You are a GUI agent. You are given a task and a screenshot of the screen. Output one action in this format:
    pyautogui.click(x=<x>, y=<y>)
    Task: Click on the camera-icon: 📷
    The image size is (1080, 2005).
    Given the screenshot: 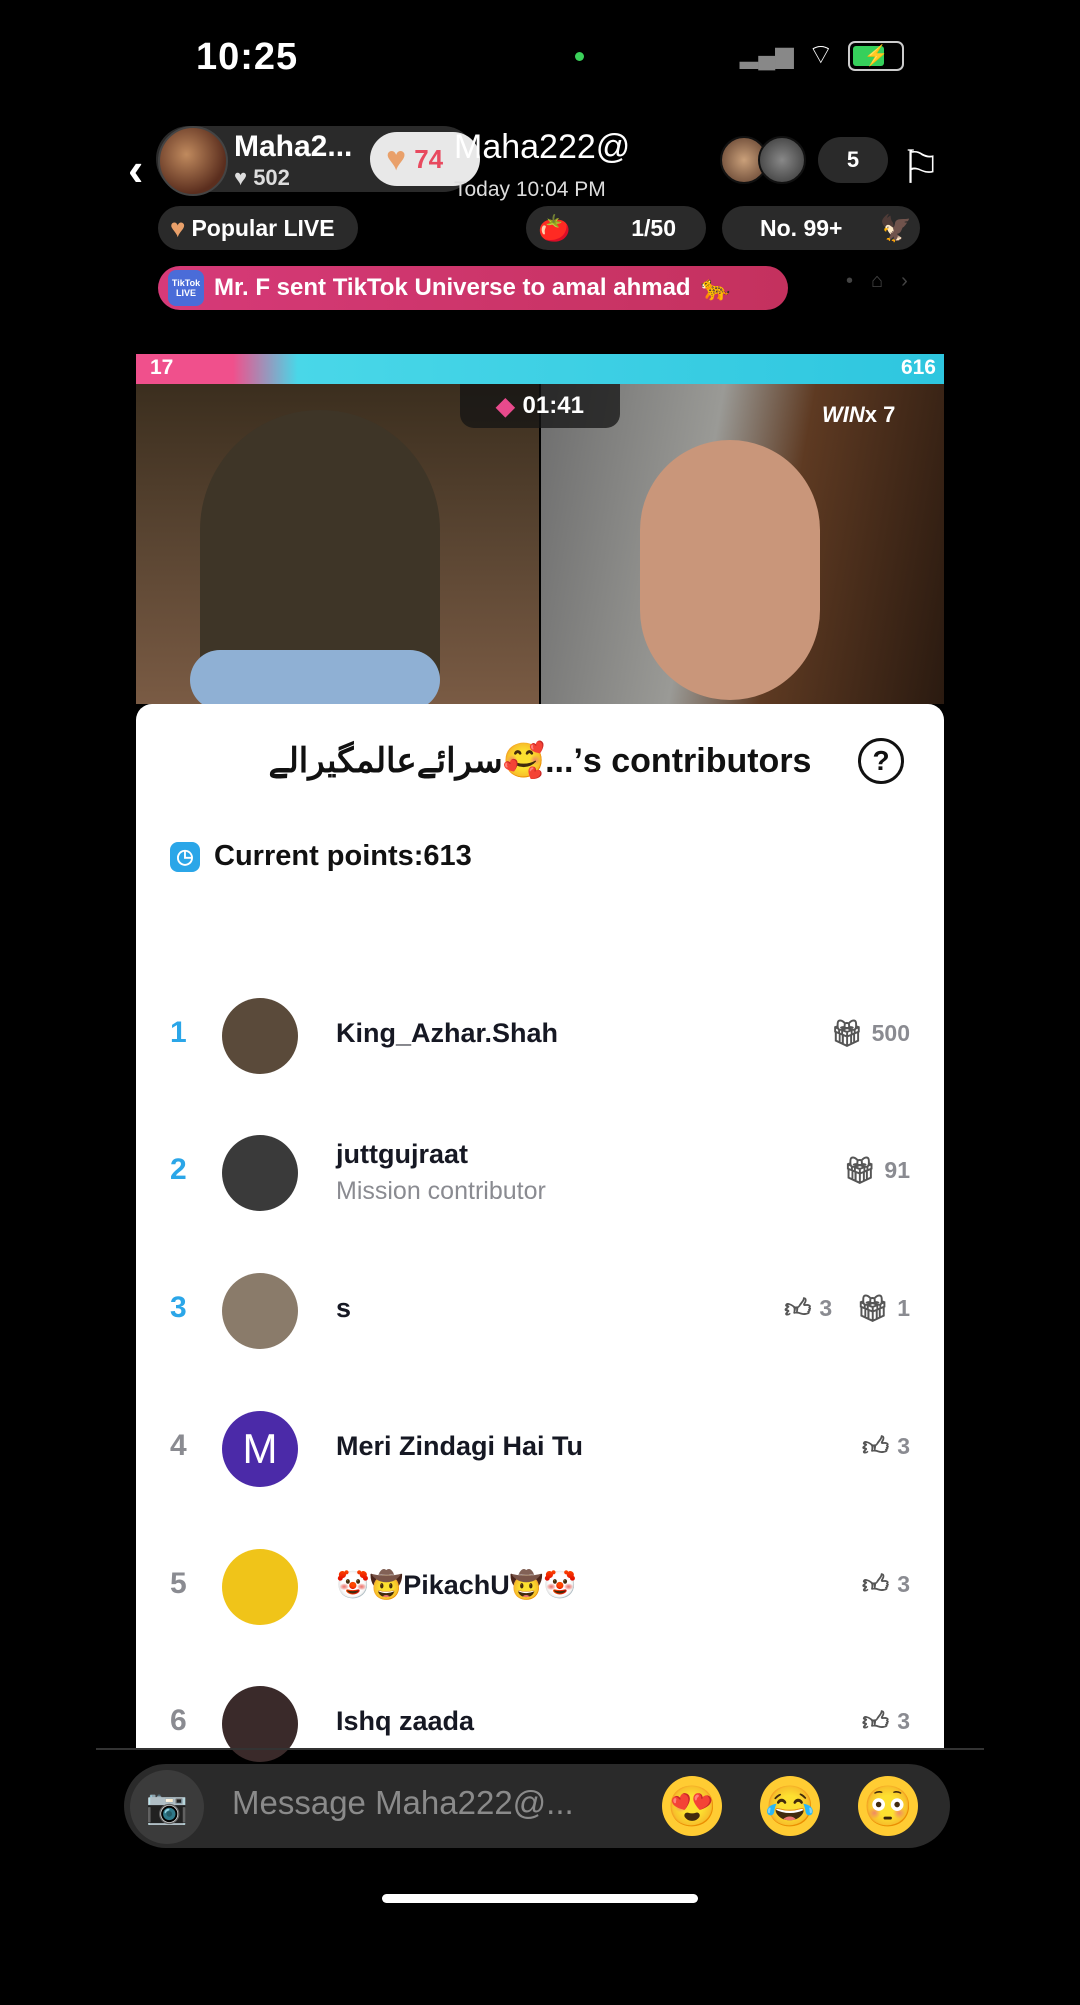 What is the action you would take?
    pyautogui.click(x=167, y=1807)
    